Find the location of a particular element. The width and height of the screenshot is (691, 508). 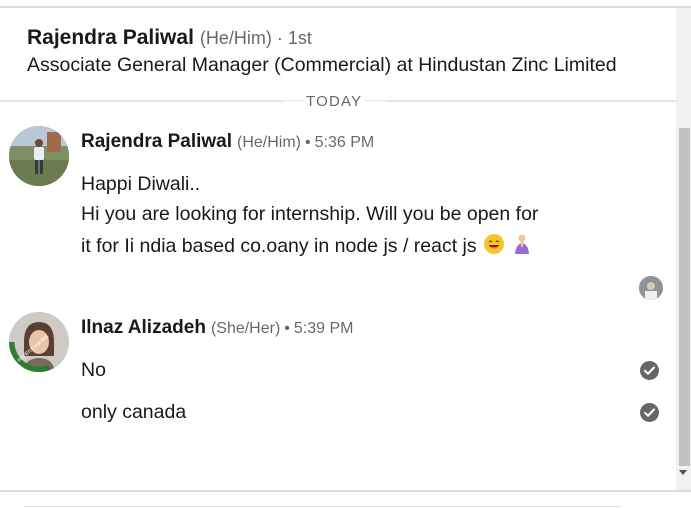

connection-degree: 1st is located at coordinates (299, 38).